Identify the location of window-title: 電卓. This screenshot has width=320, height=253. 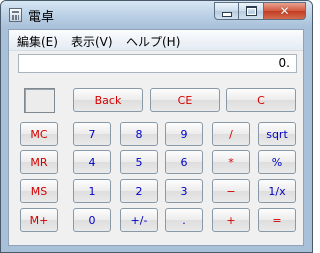
(41, 17).